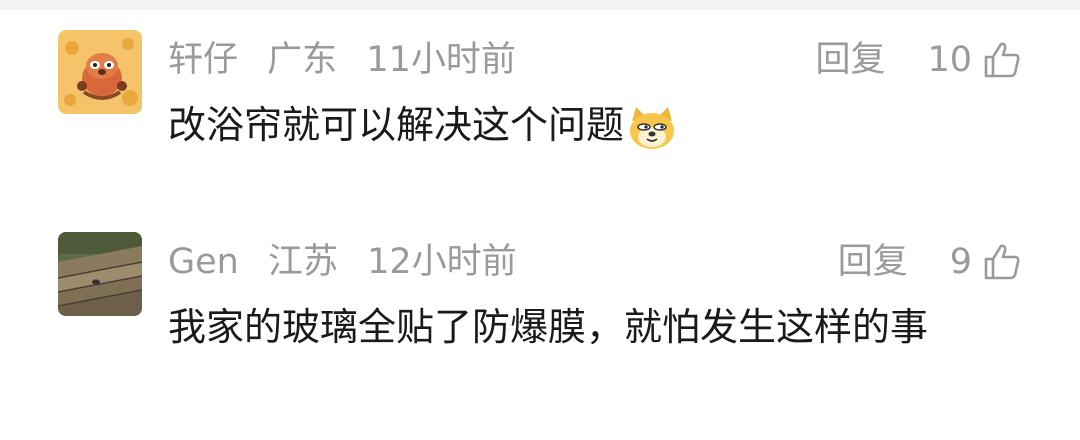 The image size is (1080, 440). Describe the element at coordinates (351, 60) in the screenshot. I see `comment-meta: 轩仔 广东 11小时前` at that location.